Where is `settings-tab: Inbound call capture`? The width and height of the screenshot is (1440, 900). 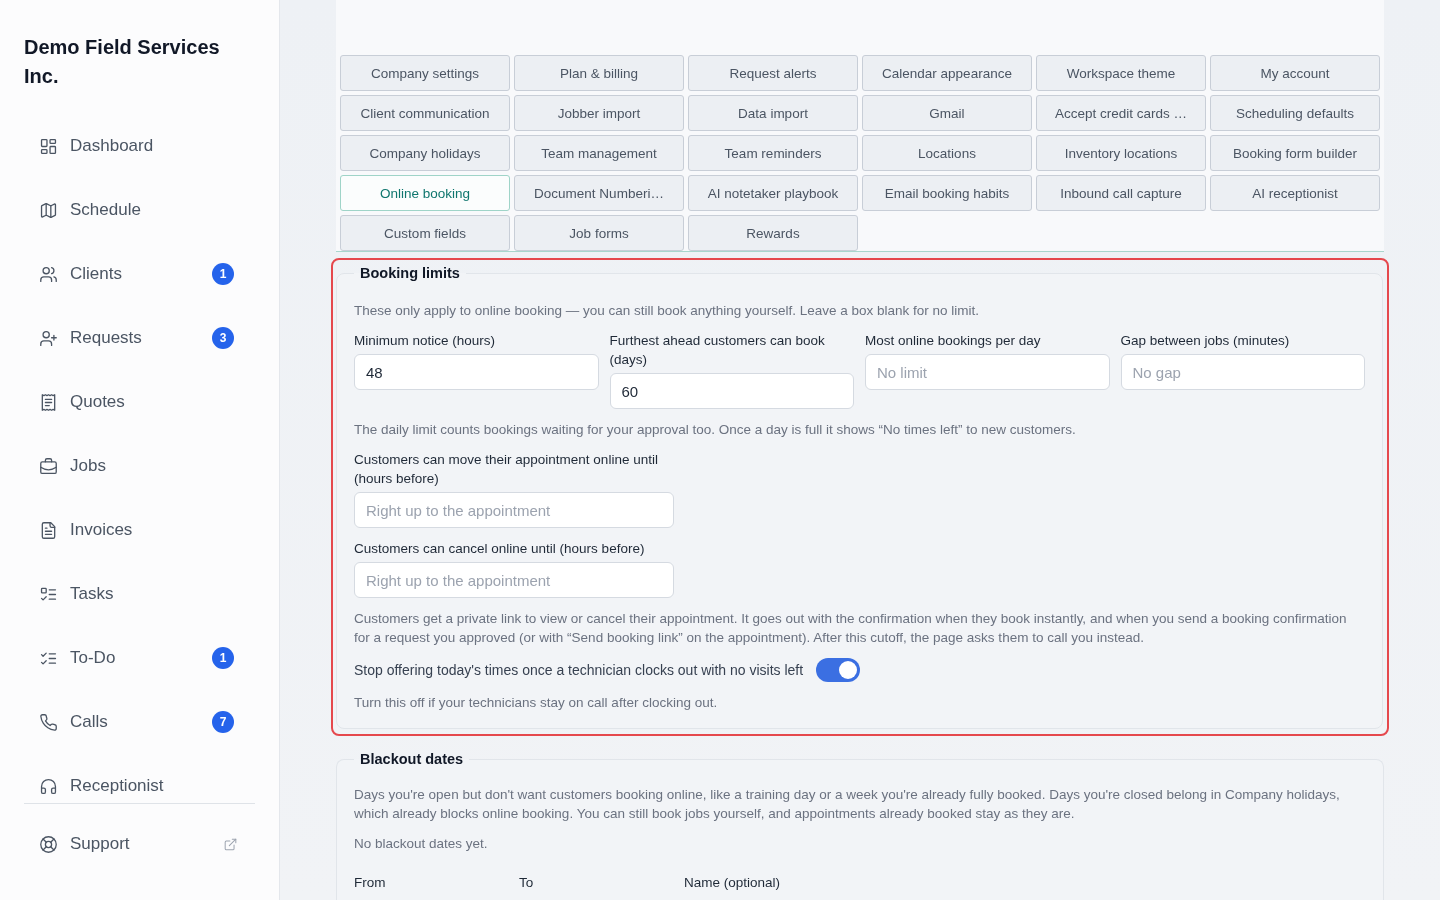
settings-tab: Inbound call capture is located at coordinates (1121, 193).